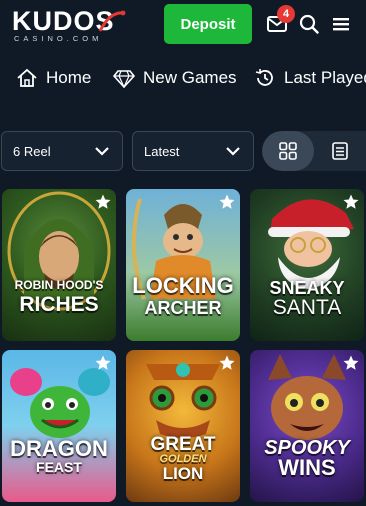 The height and width of the screenshot is (506, 366). Describe the element at coordinates (112, 21) in the screenshot. I see `logo-swoosh-icon` at that location.